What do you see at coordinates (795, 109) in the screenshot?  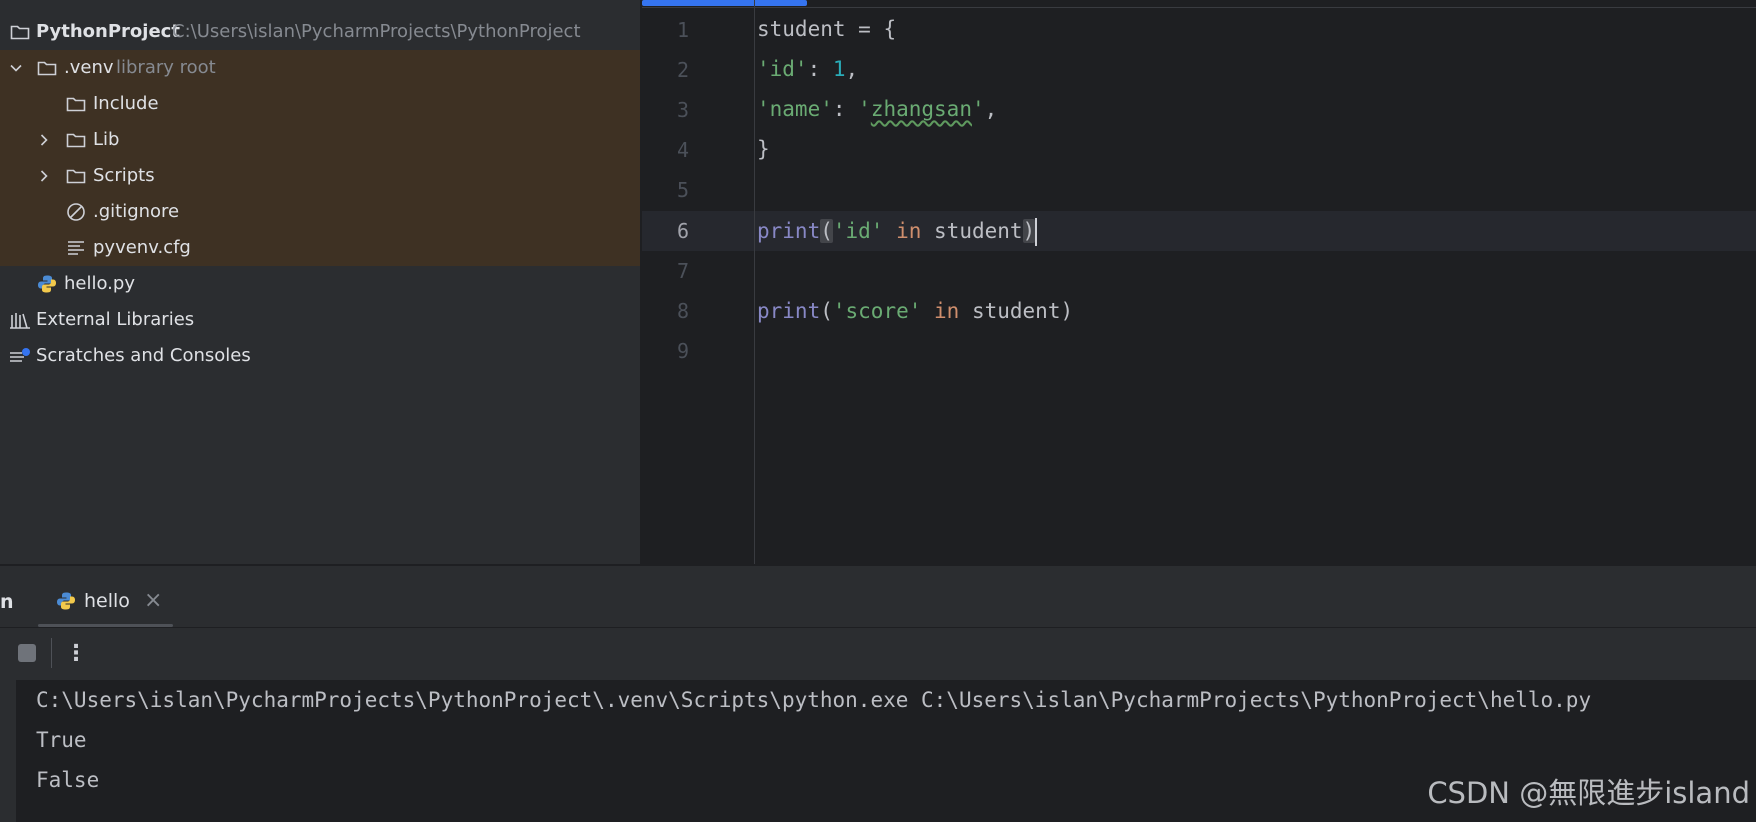 I see `code-token-string: 'name'` at bounding box center [795, 109].